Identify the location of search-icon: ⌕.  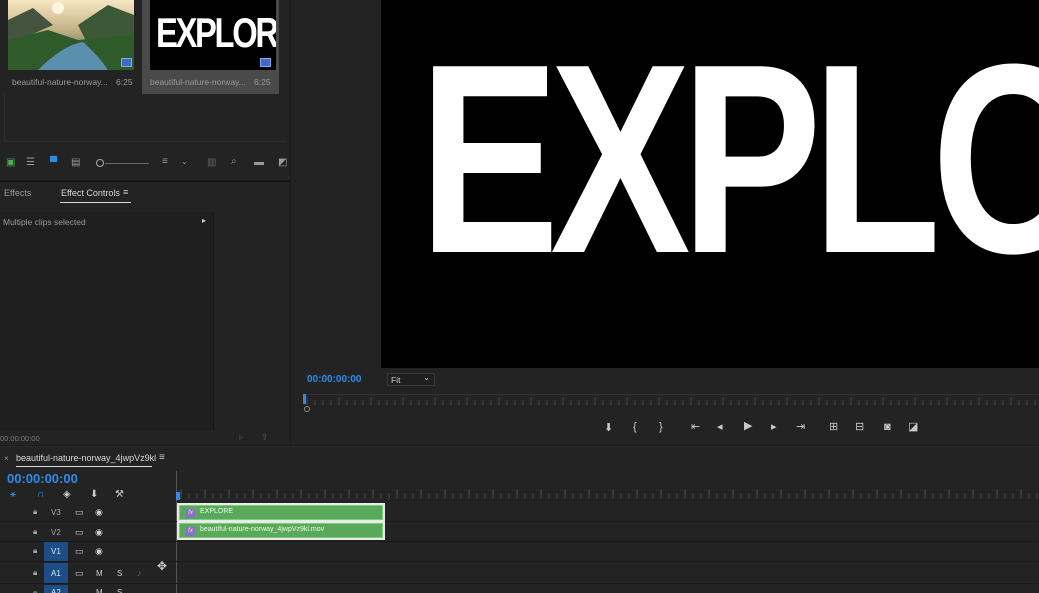
(234, 162).